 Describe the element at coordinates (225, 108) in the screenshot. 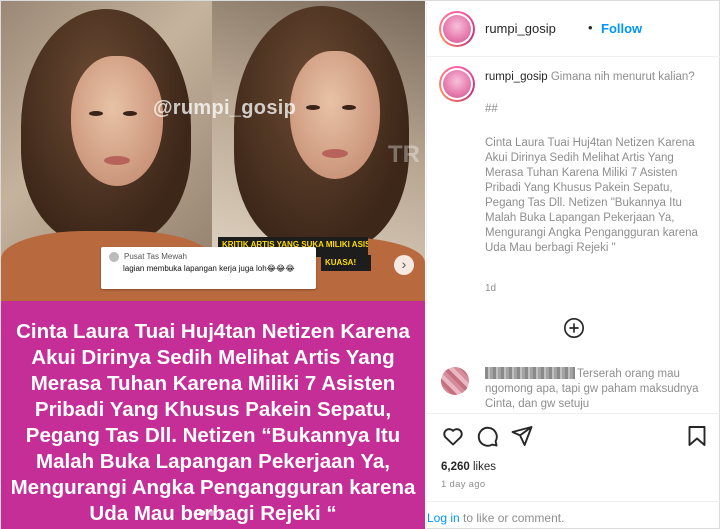

I see `watermark-text: @rumpi_gosip` at that location.